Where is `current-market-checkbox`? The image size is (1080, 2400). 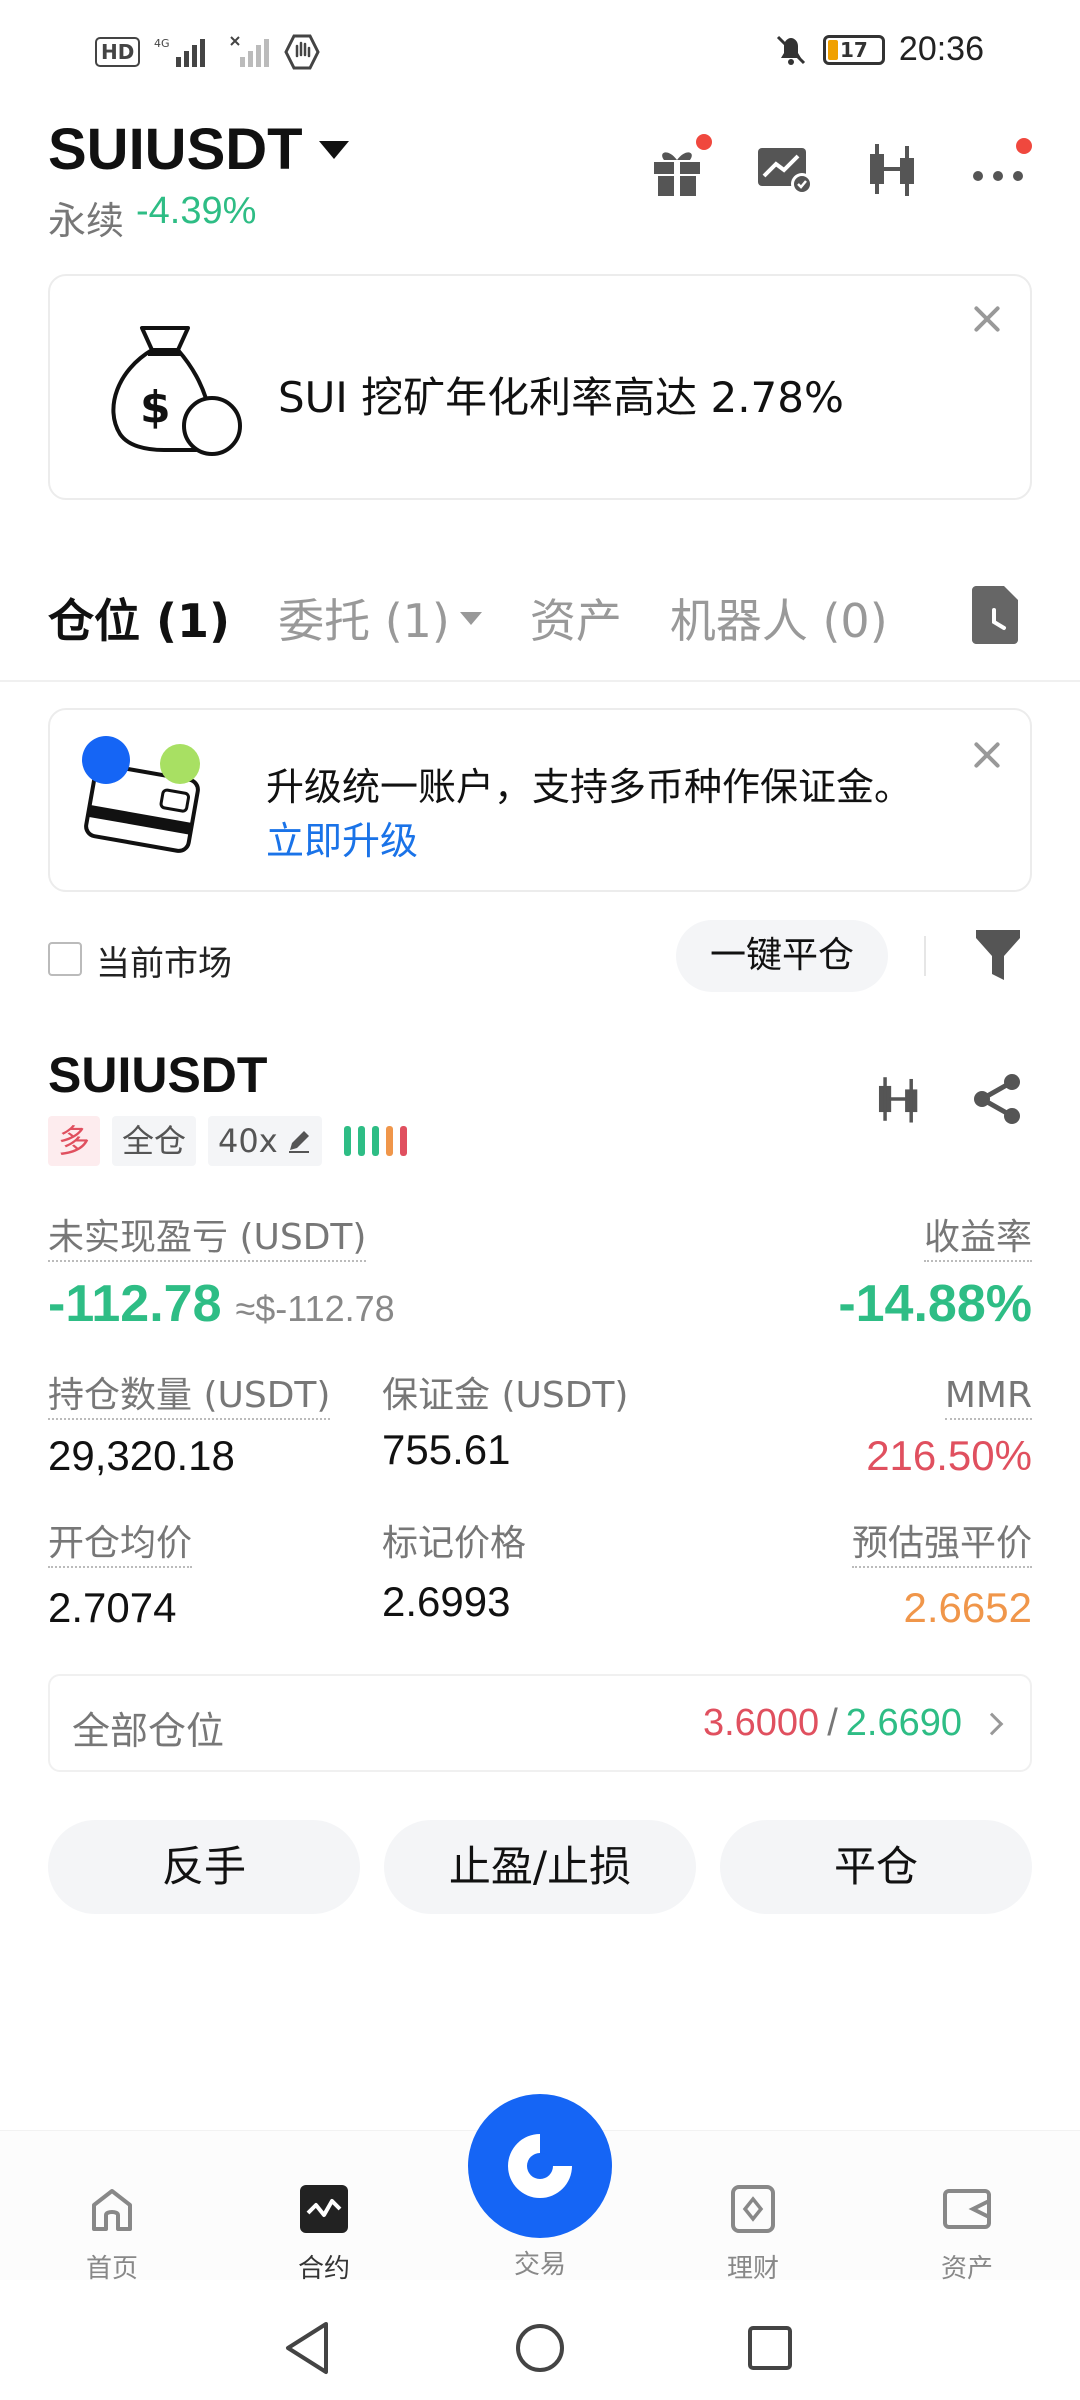 current-market-checkbox is located at coordinates (65, 959).